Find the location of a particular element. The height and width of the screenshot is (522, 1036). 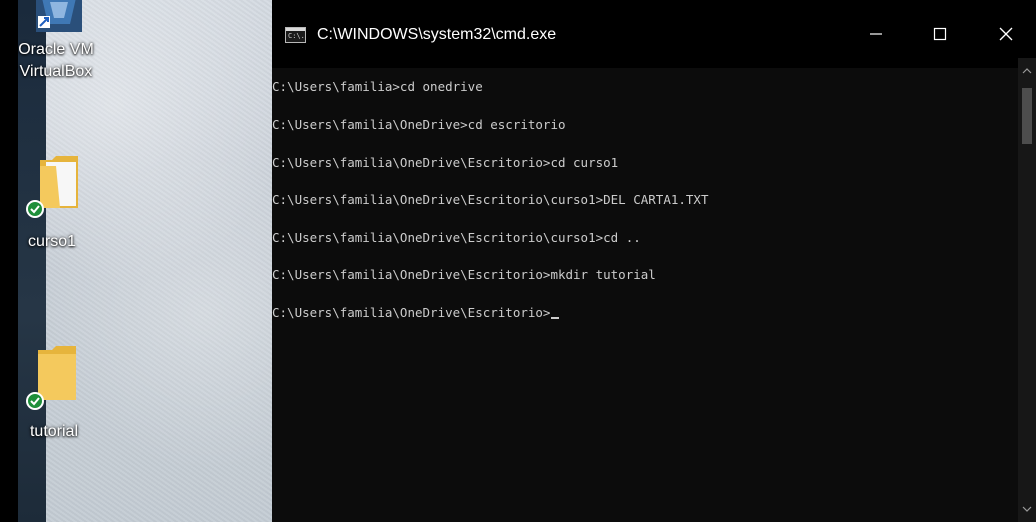

titlebar: C:\. C:\WINDOWS\system32\cmd.exe is located at coordinates (654, 34).